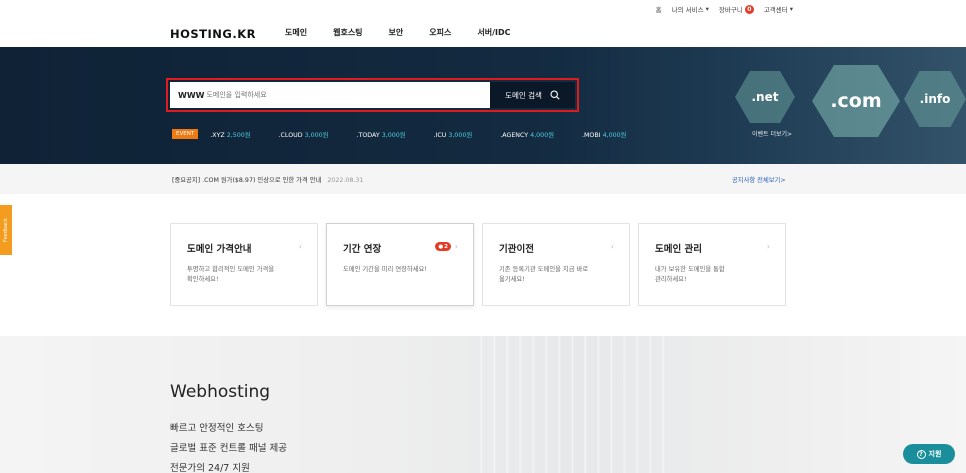 This screenshot has width=966, height=473. I want to click on promo-mobi: .MOBI 4,000원, so click(604, 134).